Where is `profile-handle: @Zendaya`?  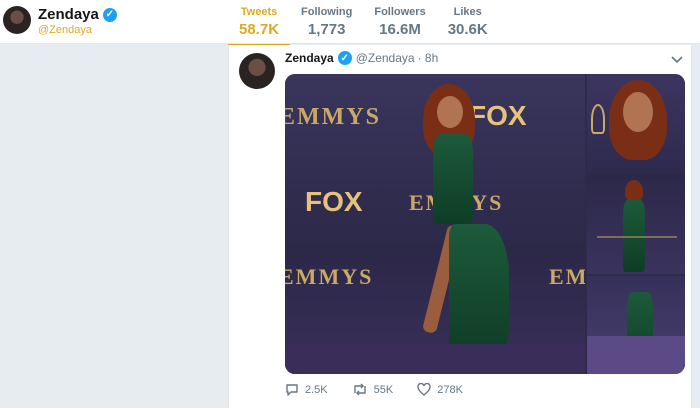
profile-handle: @Zendaya is located at coordinates (65, 30).